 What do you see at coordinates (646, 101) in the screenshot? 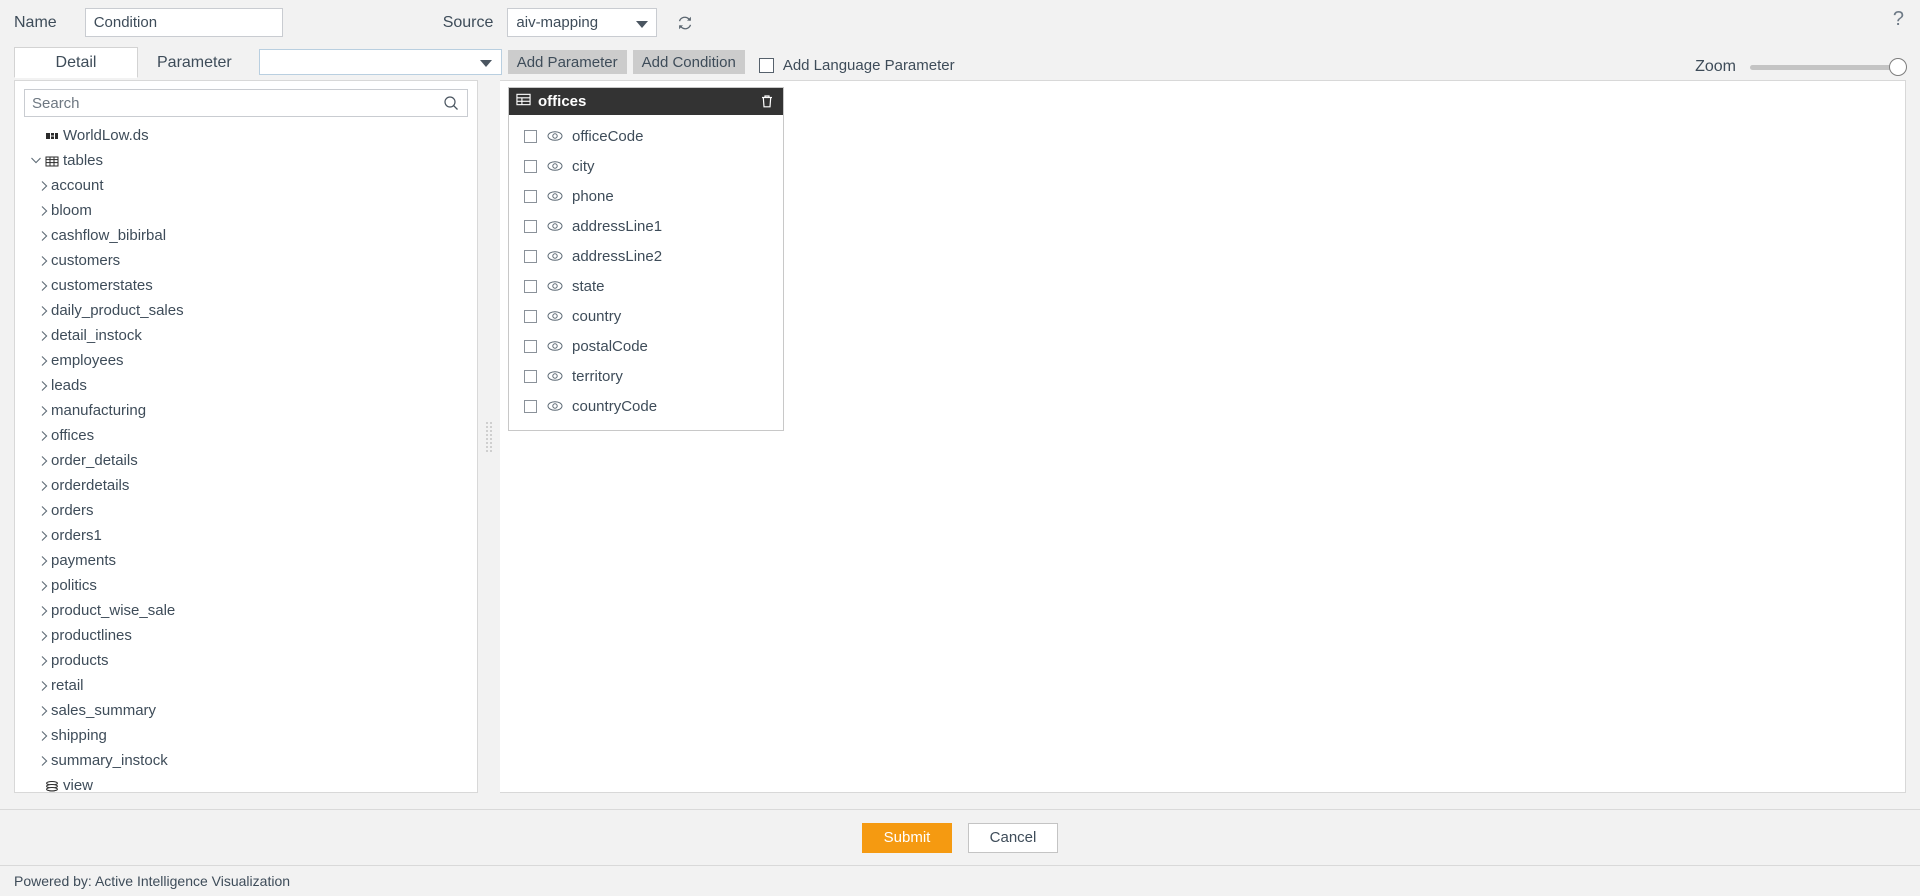
I see `table-card-header: offices` at bounding box center [646, 101].